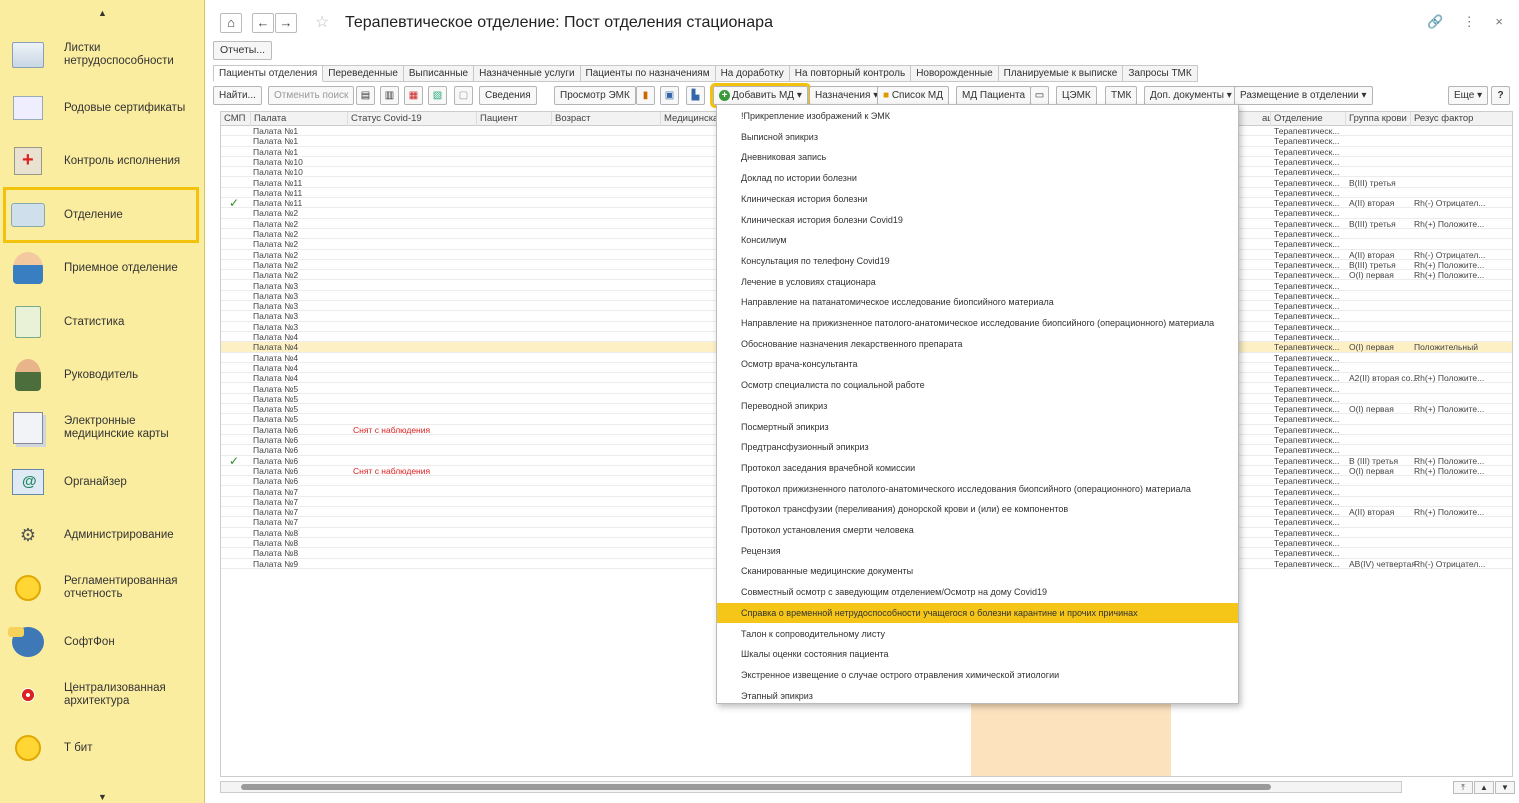  Describe the element at coordinates (286, 23) in the screenshot. I see `forward-button: →` at that location.